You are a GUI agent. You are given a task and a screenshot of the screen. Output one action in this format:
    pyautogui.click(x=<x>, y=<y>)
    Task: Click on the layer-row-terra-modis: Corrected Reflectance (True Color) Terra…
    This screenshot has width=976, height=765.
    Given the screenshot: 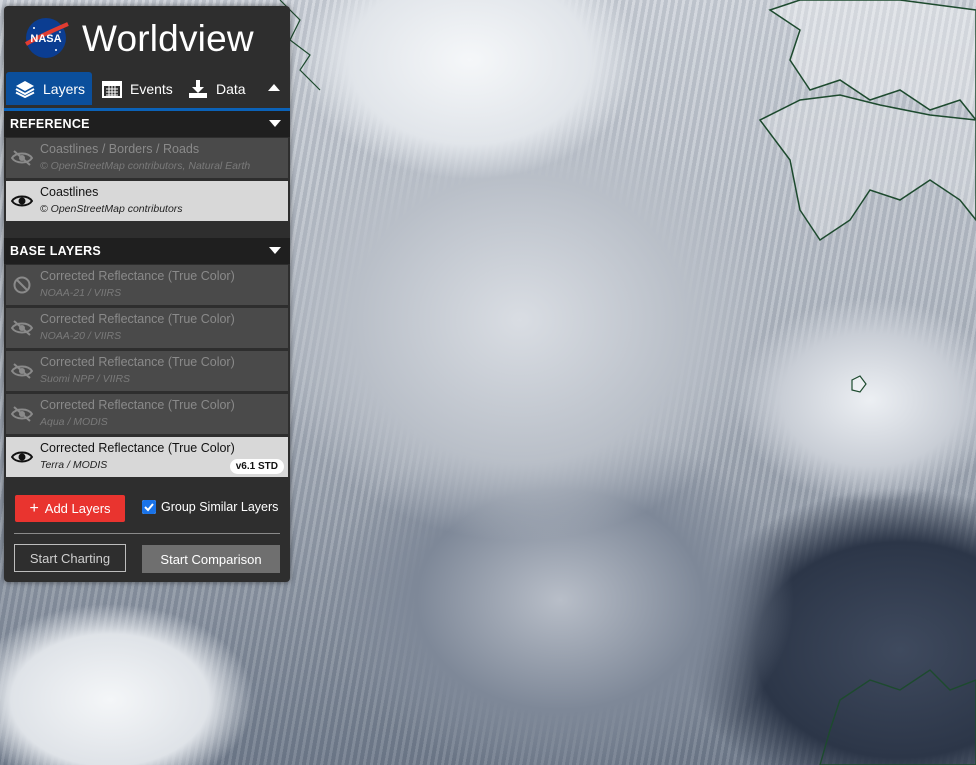 What is the action you would take?
    pyautogui.click(x=147, y=457)
    